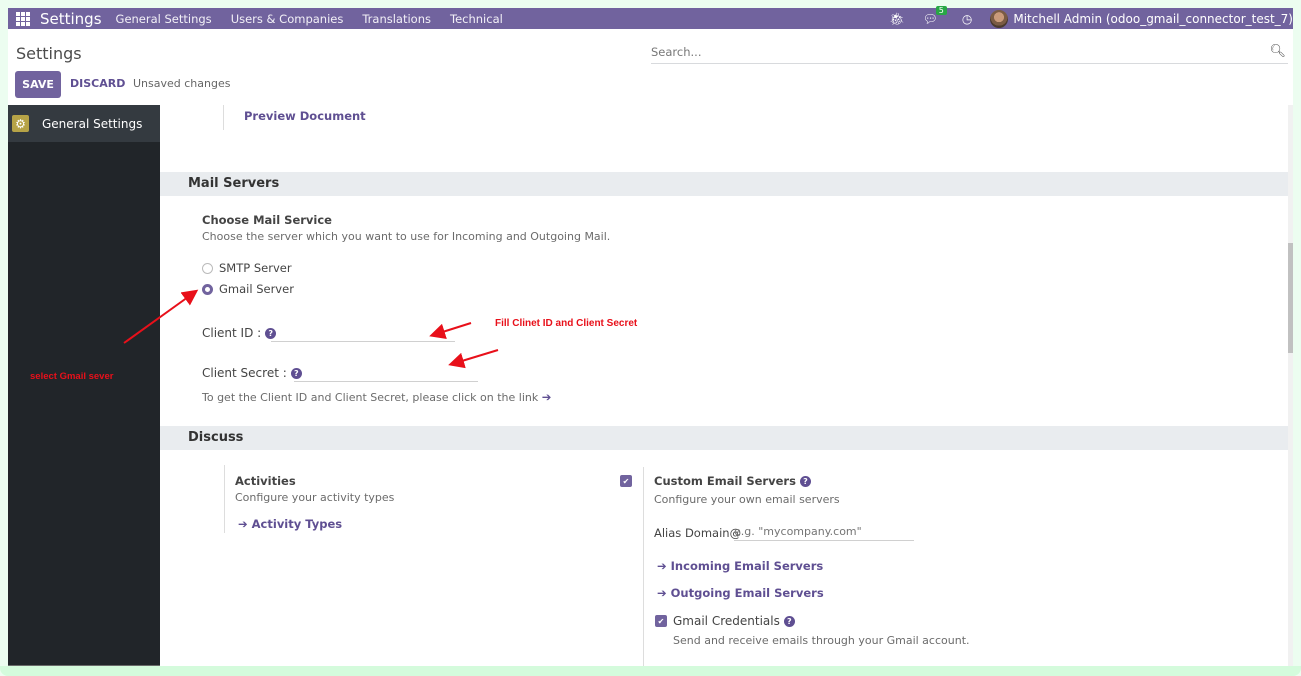 This screenshot has width=1301, height=676. I want to click on client-secret-input, so click(386, 373).